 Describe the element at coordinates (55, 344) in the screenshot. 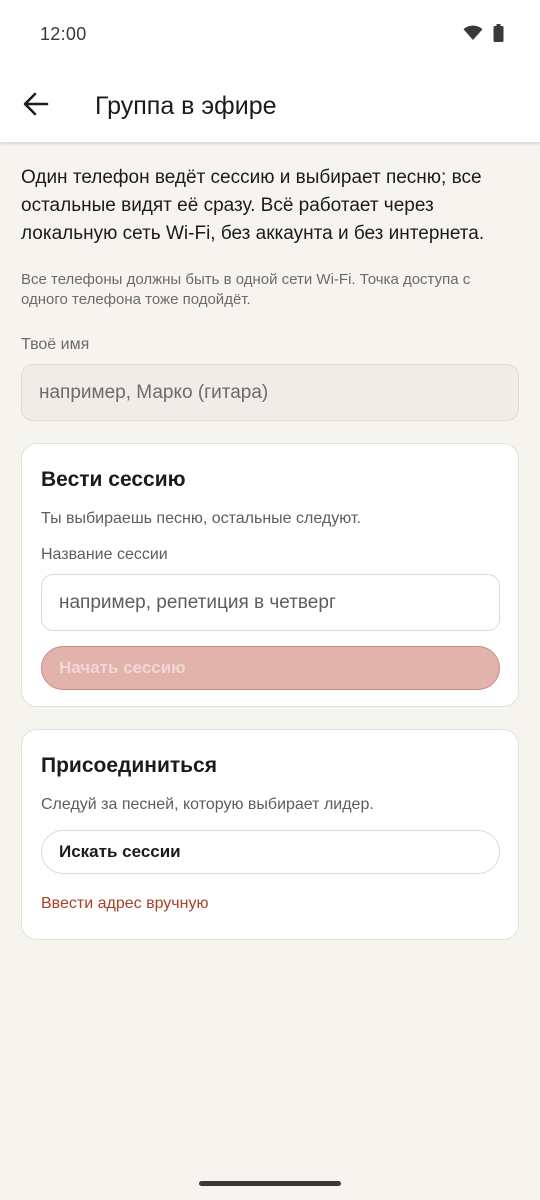

I see `name-field-label: Твоё имя` at that location.